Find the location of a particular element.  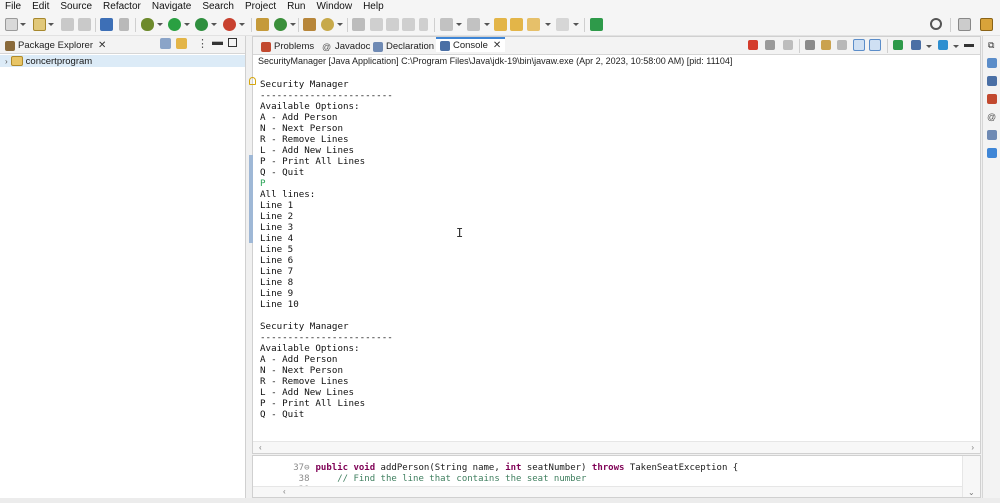

java-perspective-icon is located at coordinates (986, 24).